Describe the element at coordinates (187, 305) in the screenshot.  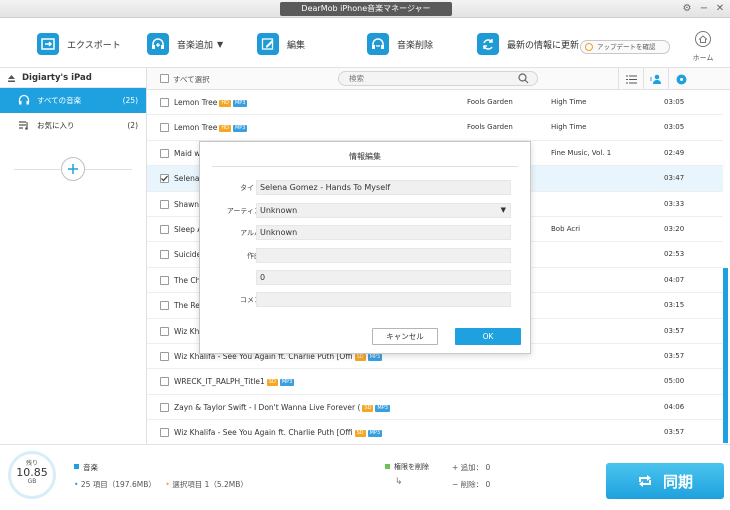
I see `song-title: The Re` at that location.